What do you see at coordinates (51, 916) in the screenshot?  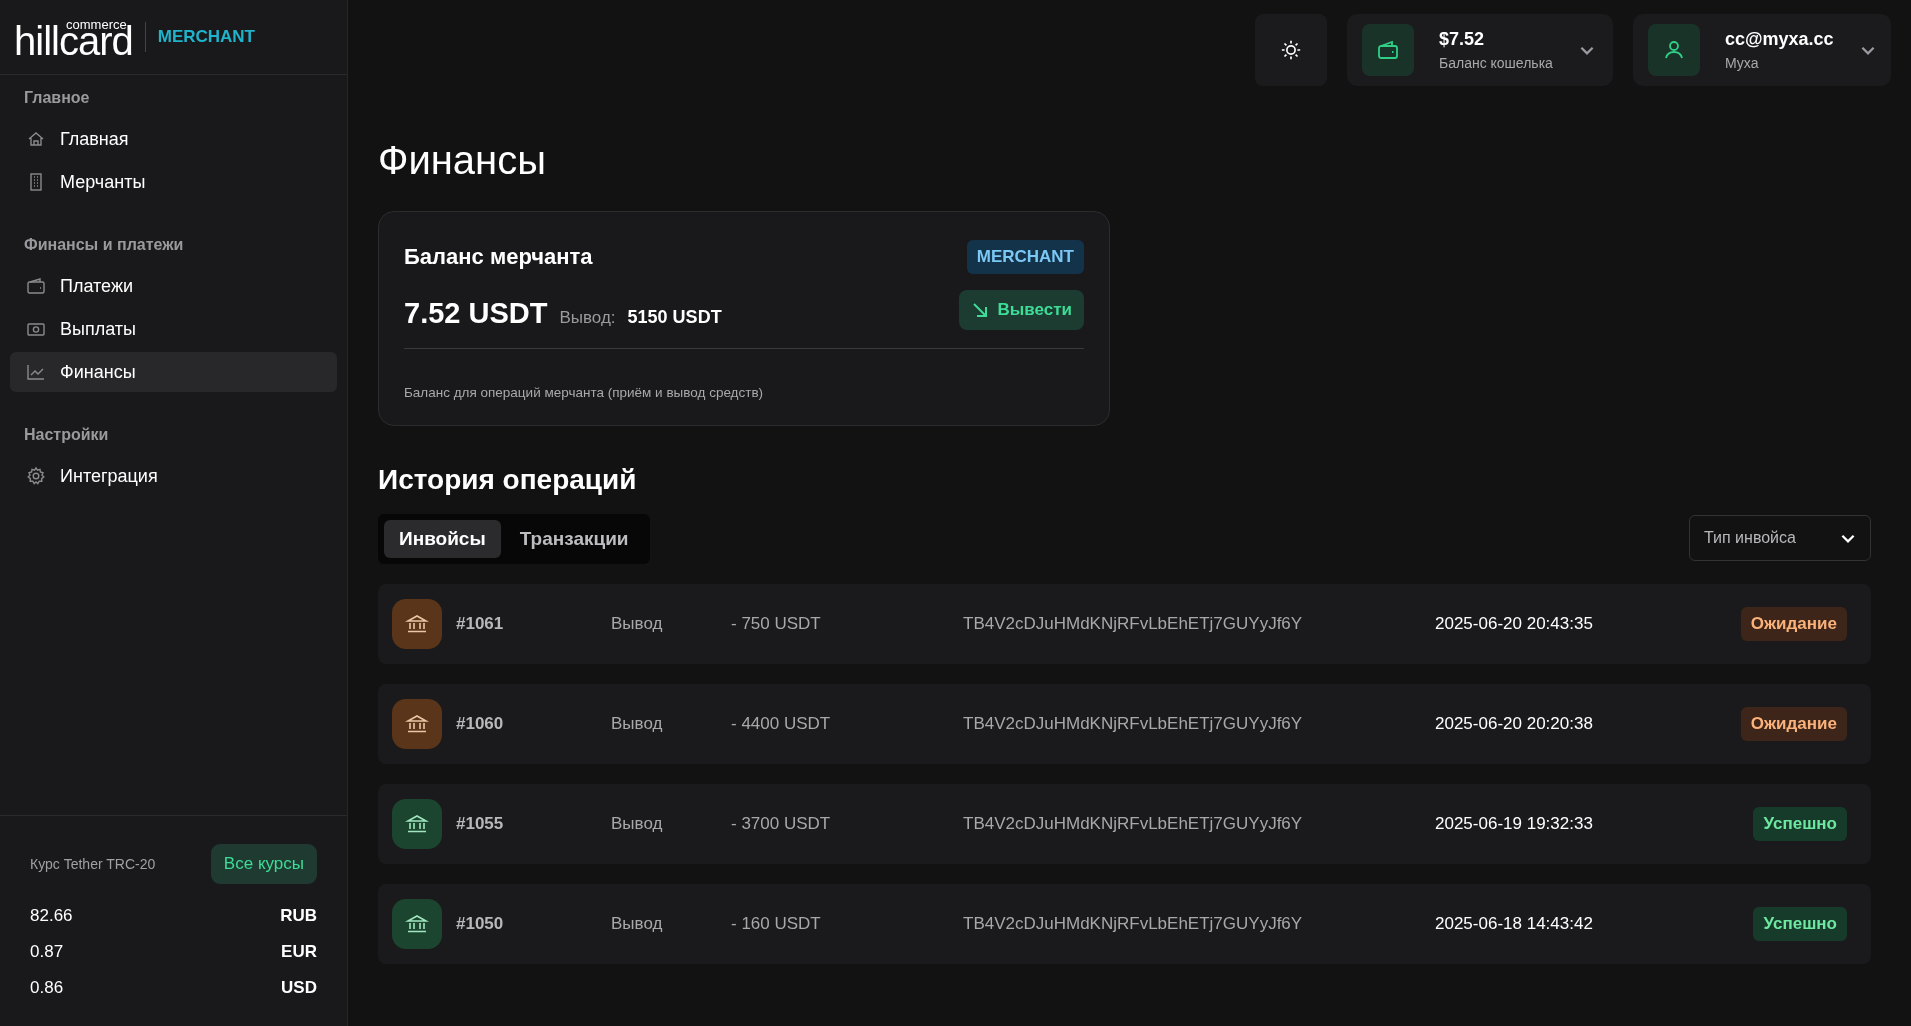 I see `rate-value: 82.66` at bounding box center [51, 916].